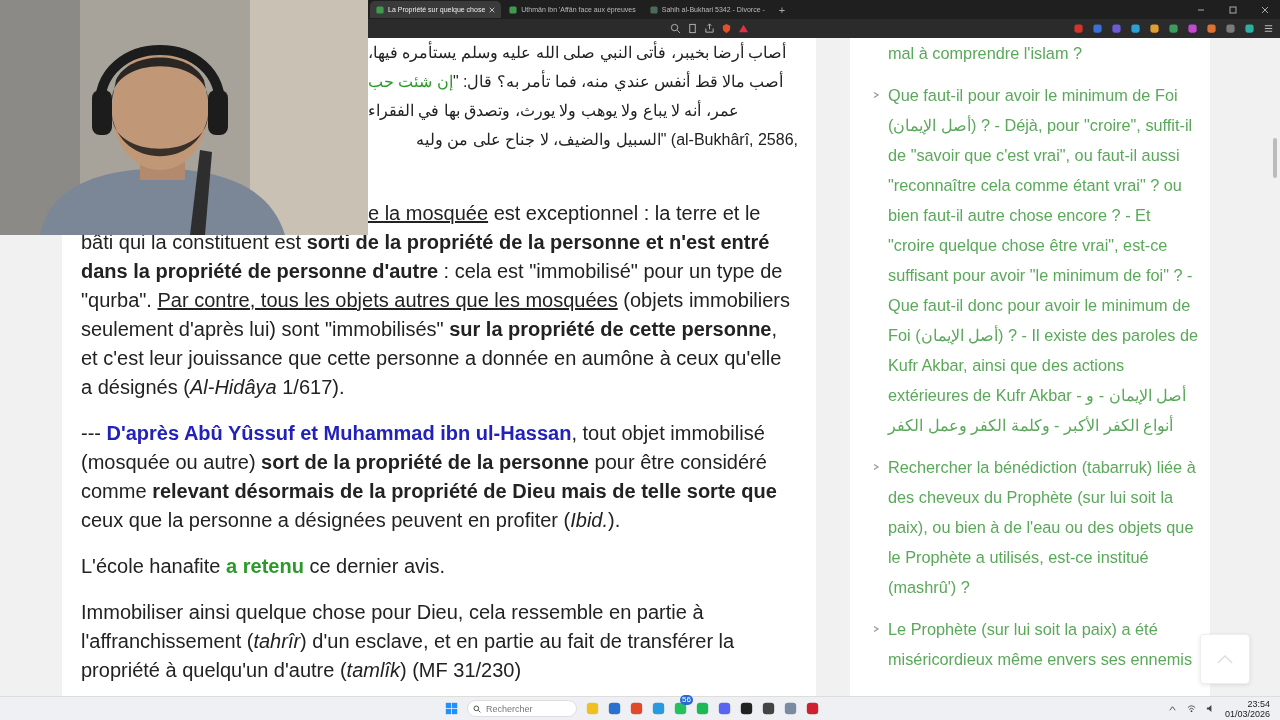 Image resolution: width=1280 pixels, height=720 pixels. I want to click on share-icon, so click(709, 28).